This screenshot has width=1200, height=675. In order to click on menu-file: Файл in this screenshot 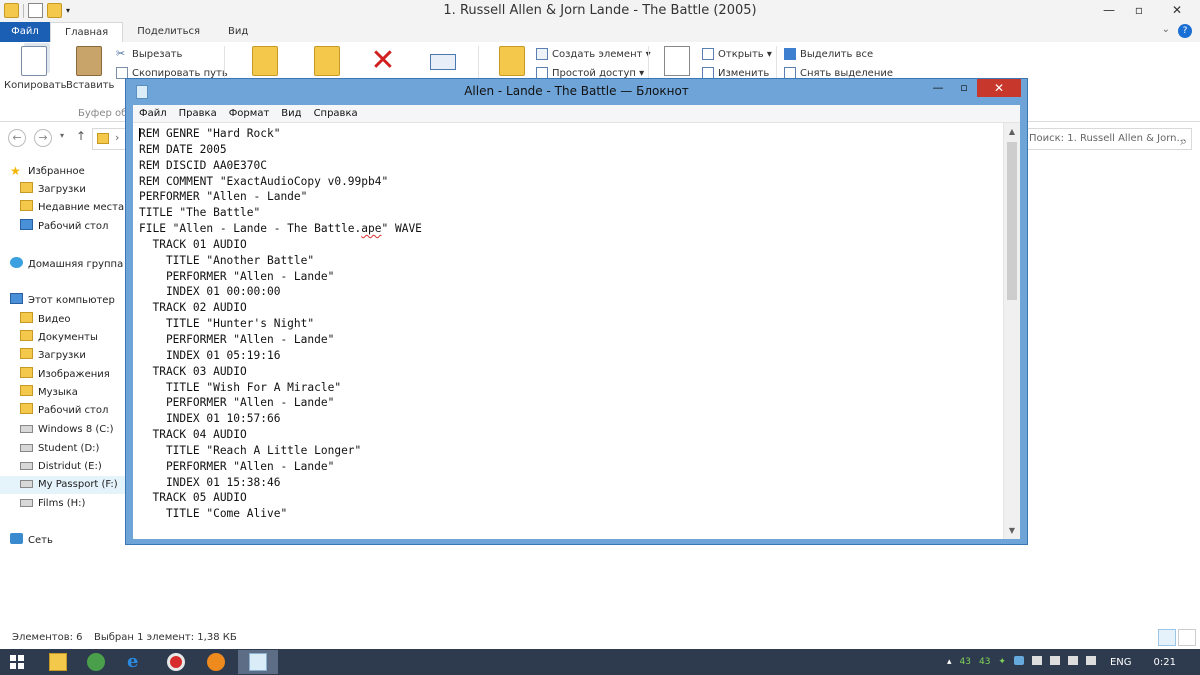, I will do `click(153, 113)`.